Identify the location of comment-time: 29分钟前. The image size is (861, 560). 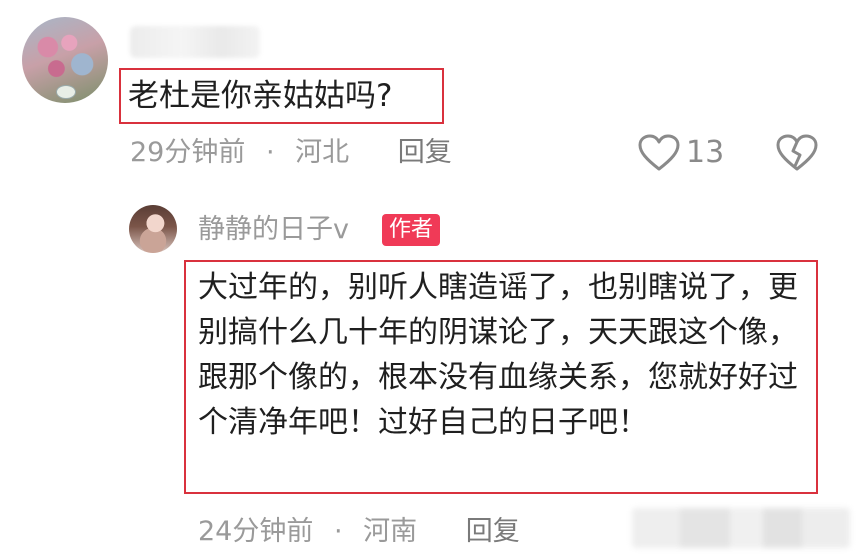
(188, 152).